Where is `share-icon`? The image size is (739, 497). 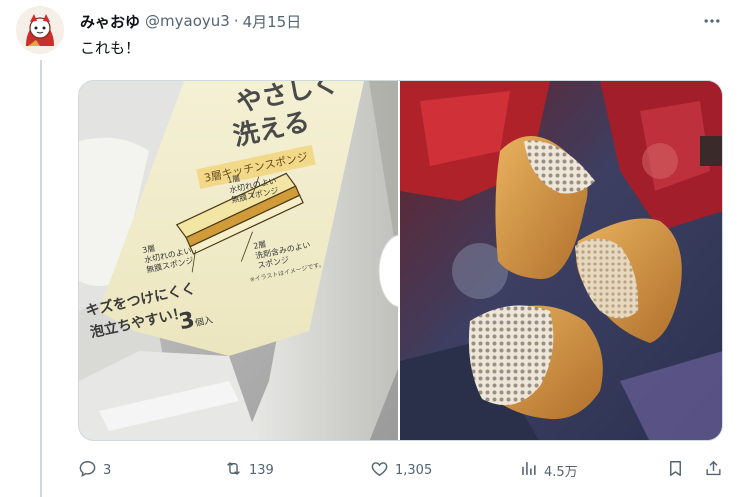
share-icon is located at coordinates (713, 470).